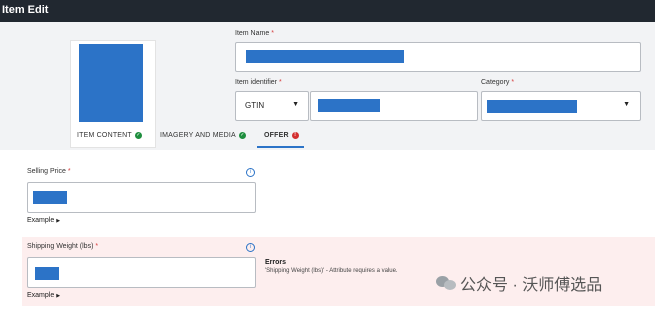 This screenshot has height=309, width=655. Describe the element at coordinates (141, 272) in the screenshot. I see `shipping-weight-input` at that location.